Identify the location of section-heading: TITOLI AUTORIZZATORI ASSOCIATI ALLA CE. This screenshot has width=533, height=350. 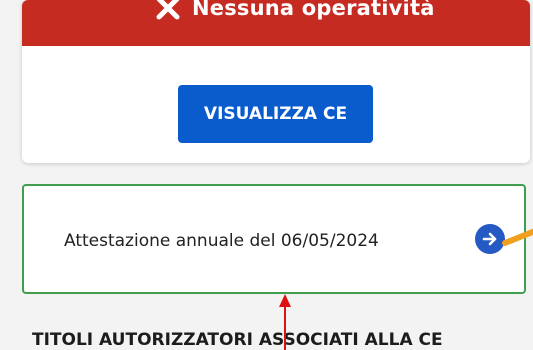
(237, 340).